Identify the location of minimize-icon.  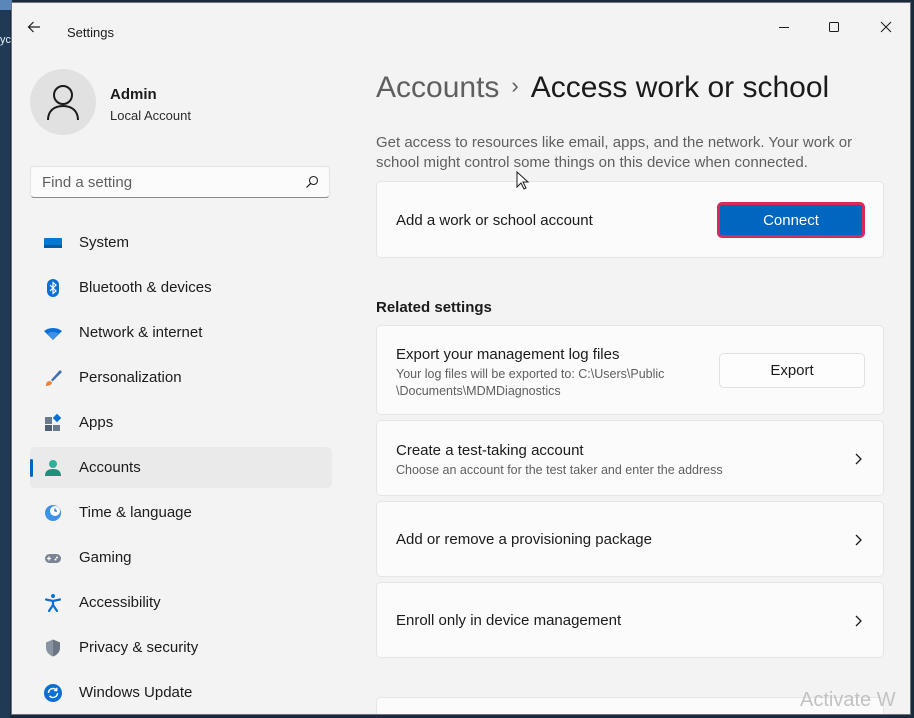
(784, 27).